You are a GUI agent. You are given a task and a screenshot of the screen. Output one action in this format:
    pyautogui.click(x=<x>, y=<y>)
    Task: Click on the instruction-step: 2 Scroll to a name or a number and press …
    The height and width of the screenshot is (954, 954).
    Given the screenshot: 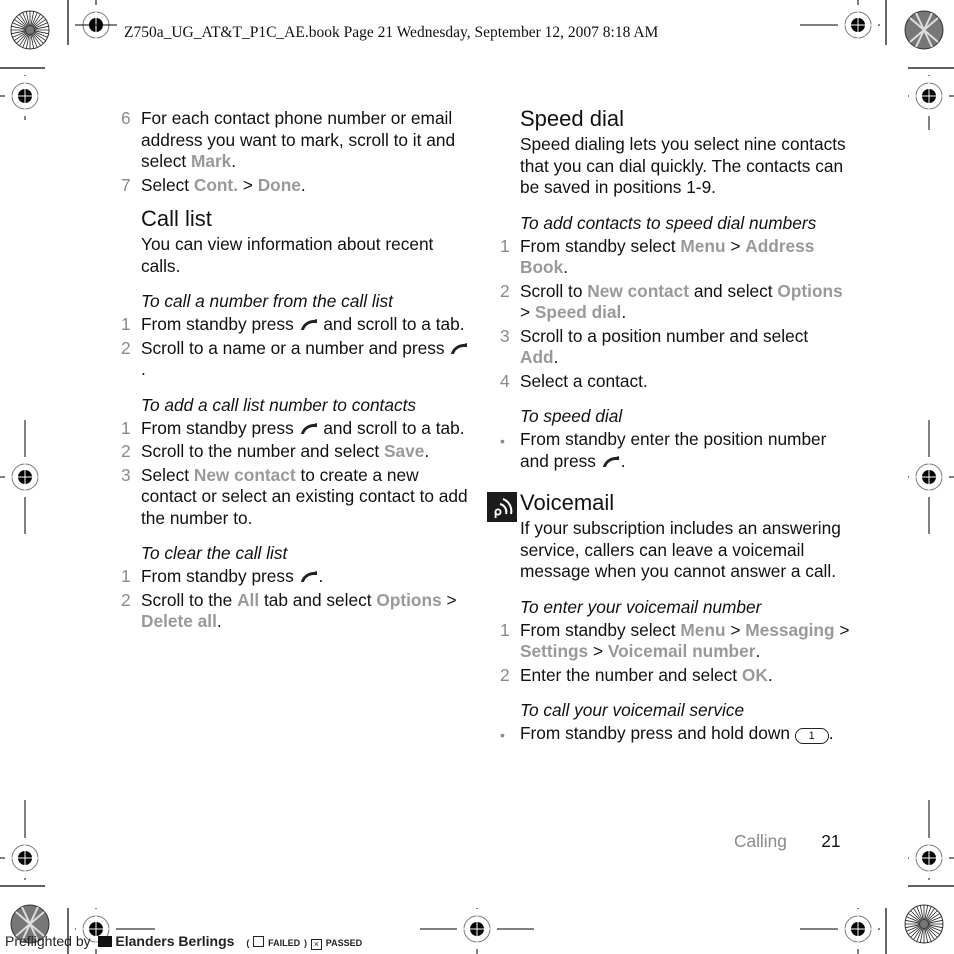 What is the action you would take?
    pyautogui.click(x=296, y=359)
    